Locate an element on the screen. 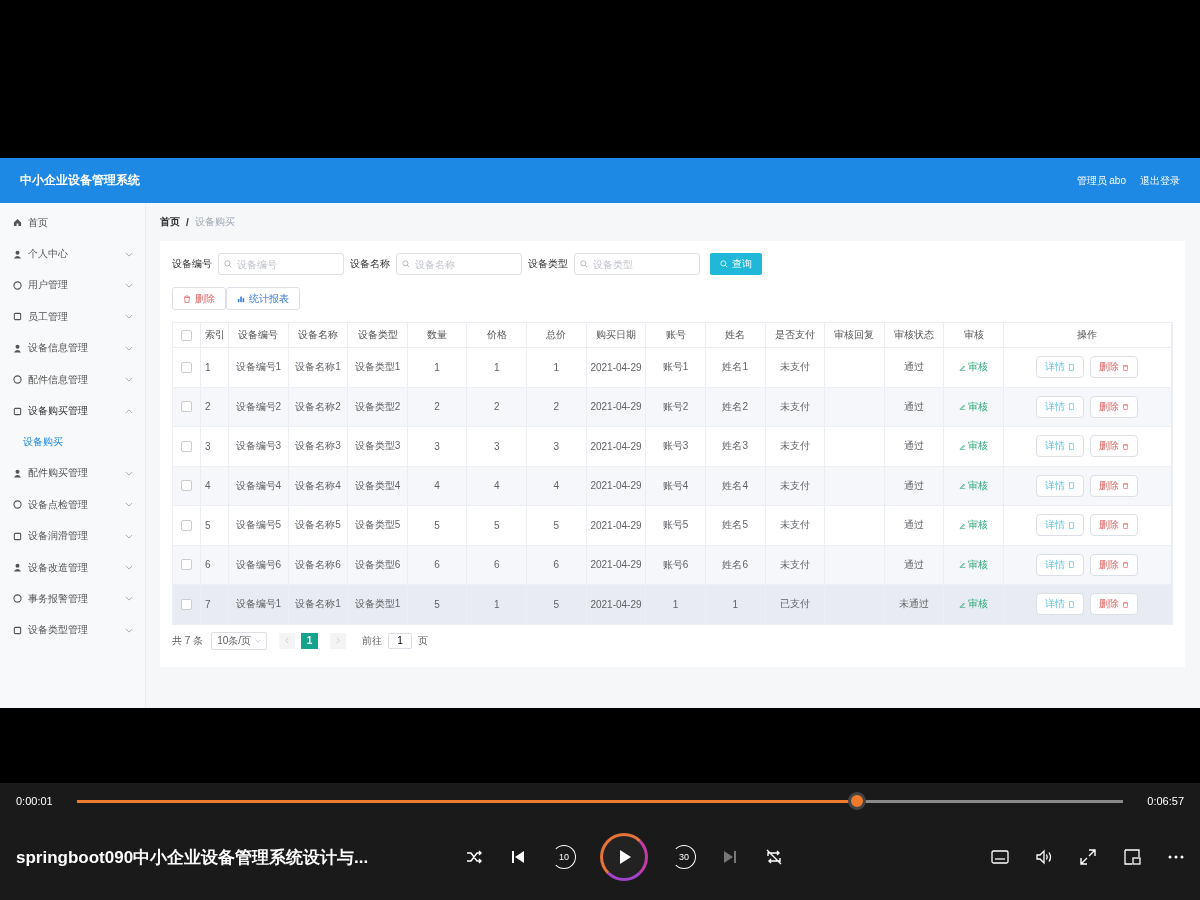 The height and width of the screenshot is (900, 1200). volume-icon is located at coordinates (1044, 857).